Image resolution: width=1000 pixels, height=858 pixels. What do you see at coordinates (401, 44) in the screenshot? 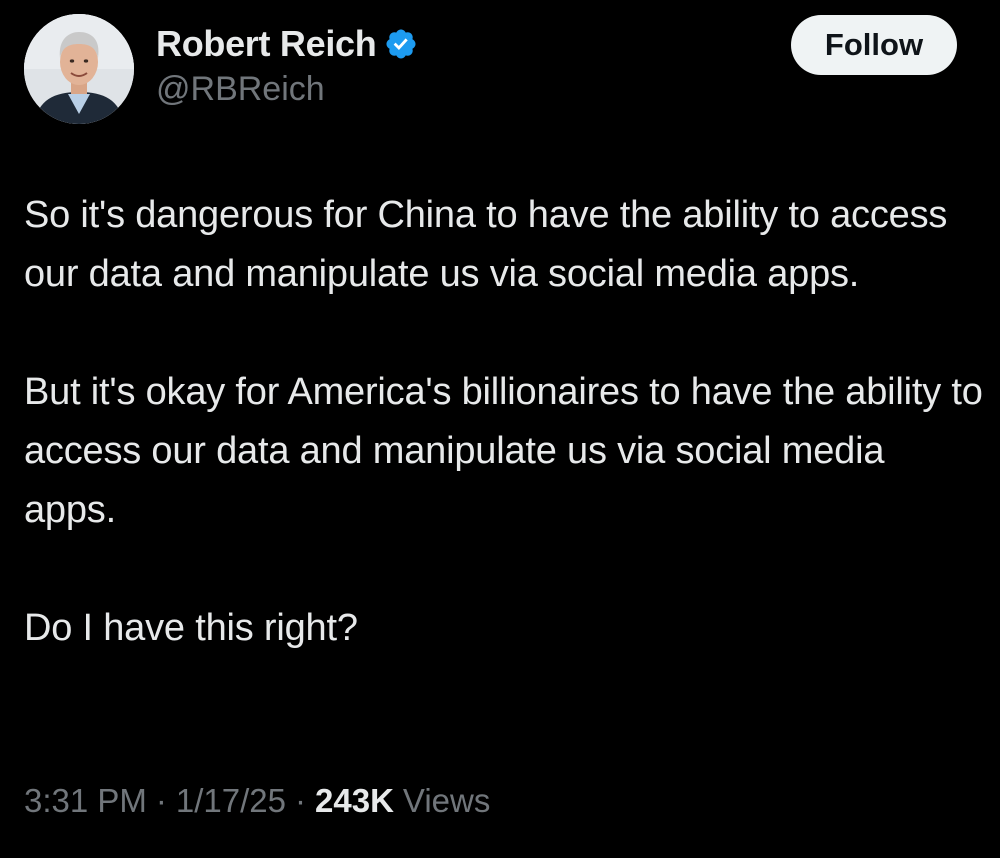
I see `verified-badge-icon` at bounding box center [401, 44].